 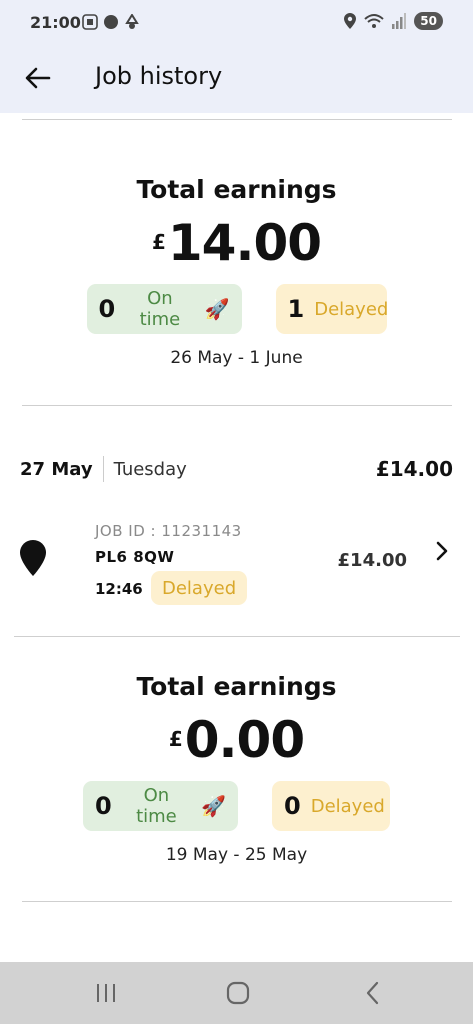 What do you see at coordinates (56, 469) in the screenshot?
I see `day-date: 27 May` at bounding box center [56, 469].